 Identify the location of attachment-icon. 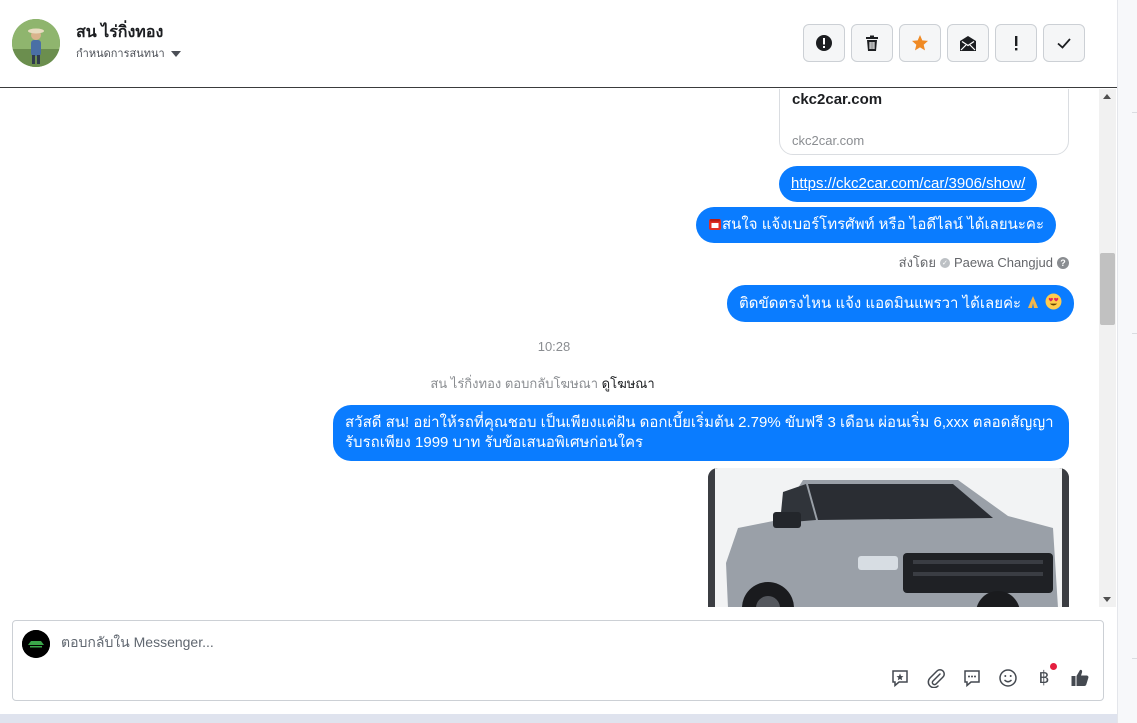
(936, 678).